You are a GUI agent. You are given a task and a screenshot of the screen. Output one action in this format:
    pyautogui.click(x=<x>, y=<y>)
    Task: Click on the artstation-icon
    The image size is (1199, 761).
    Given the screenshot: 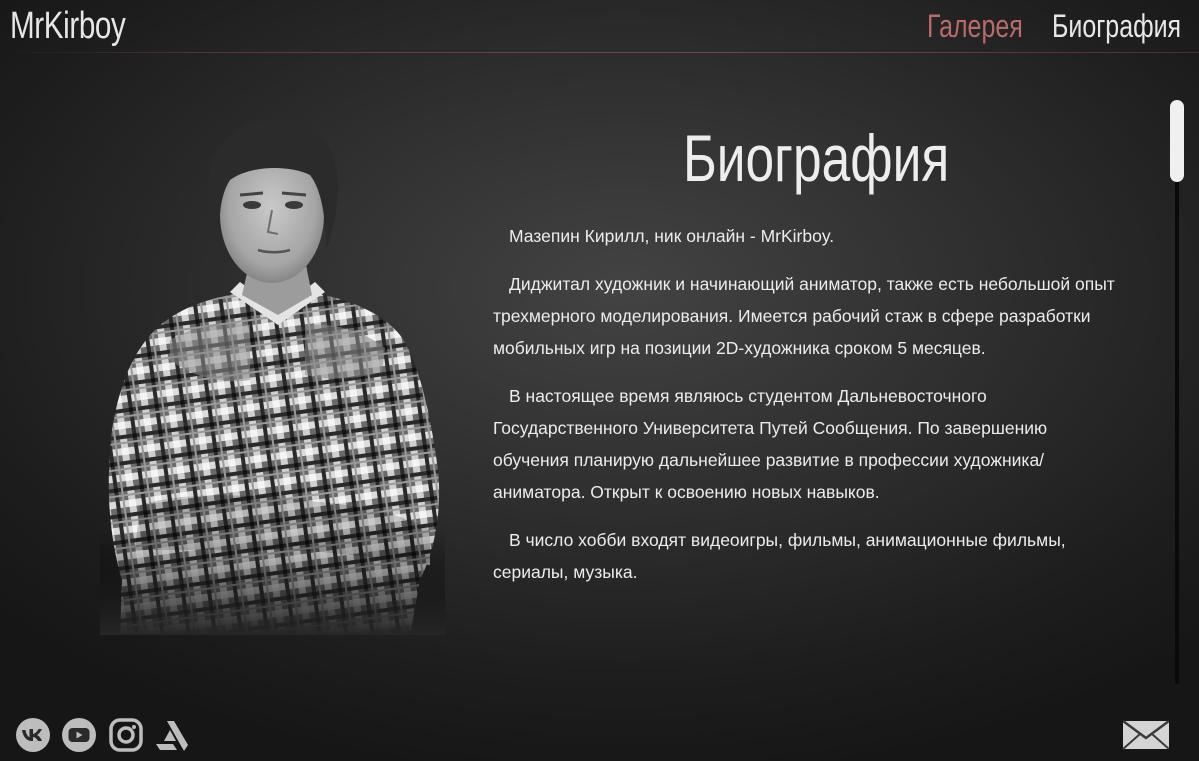 What is the action you would take?
    pyautogui.click(x=171, y=735)
    